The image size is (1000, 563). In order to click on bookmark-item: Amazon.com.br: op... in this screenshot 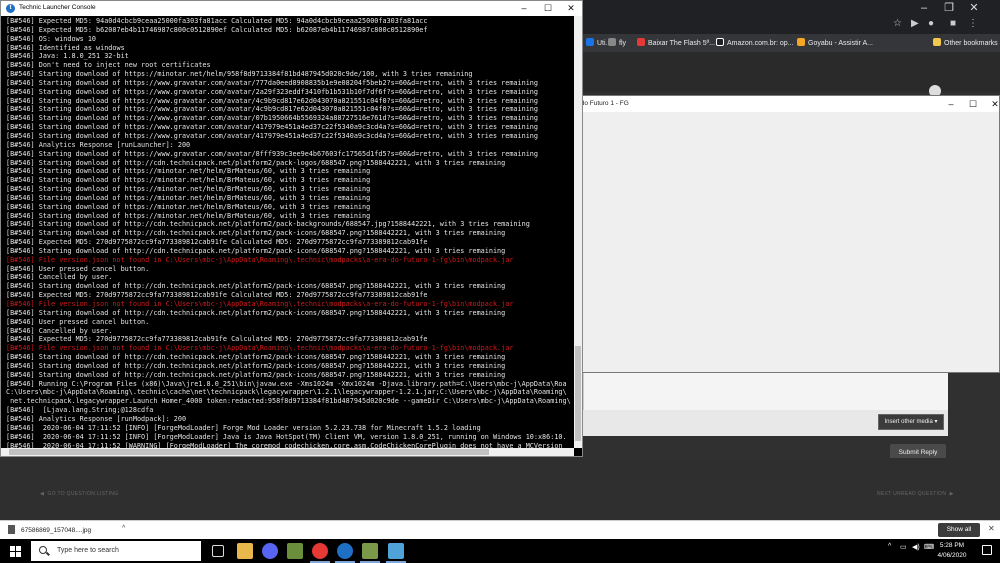, I will do `click(755, 42)`.